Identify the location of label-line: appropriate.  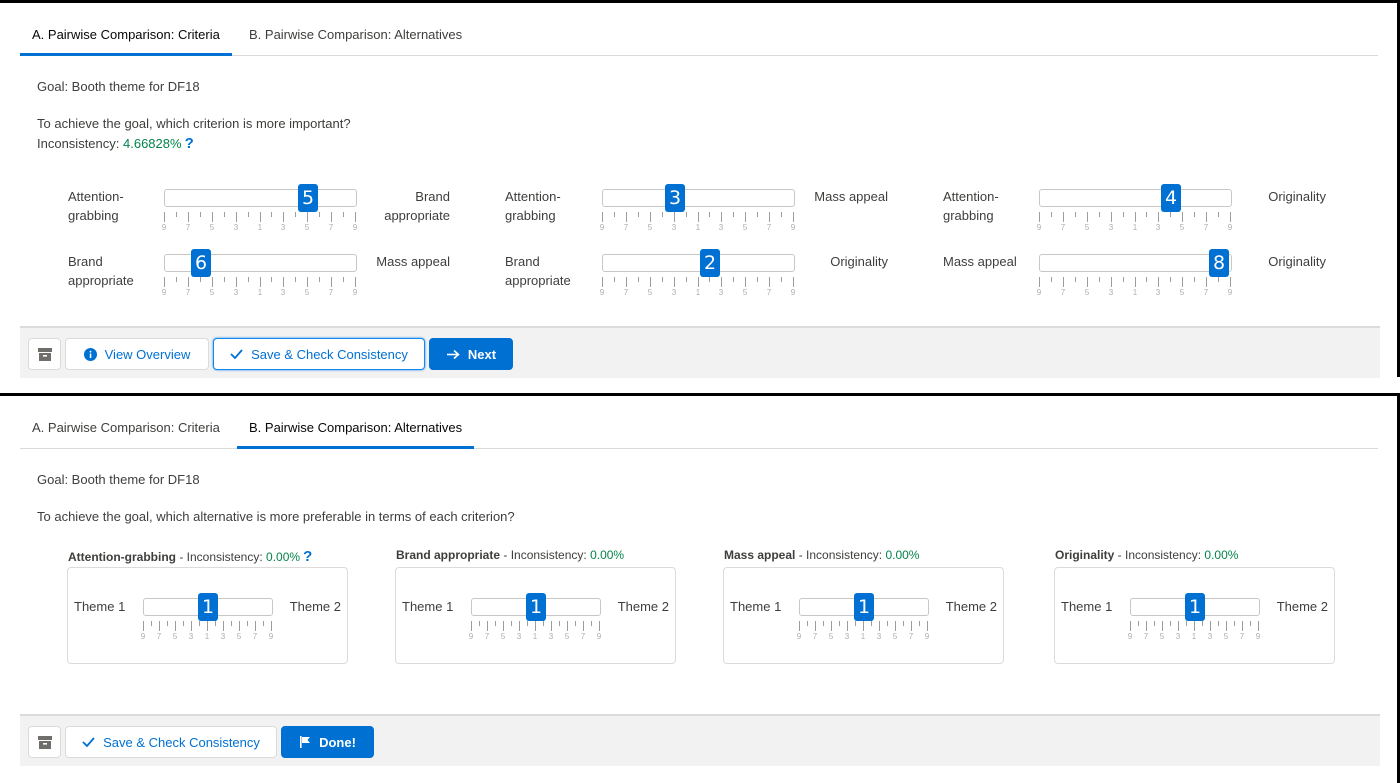
(538, 280).